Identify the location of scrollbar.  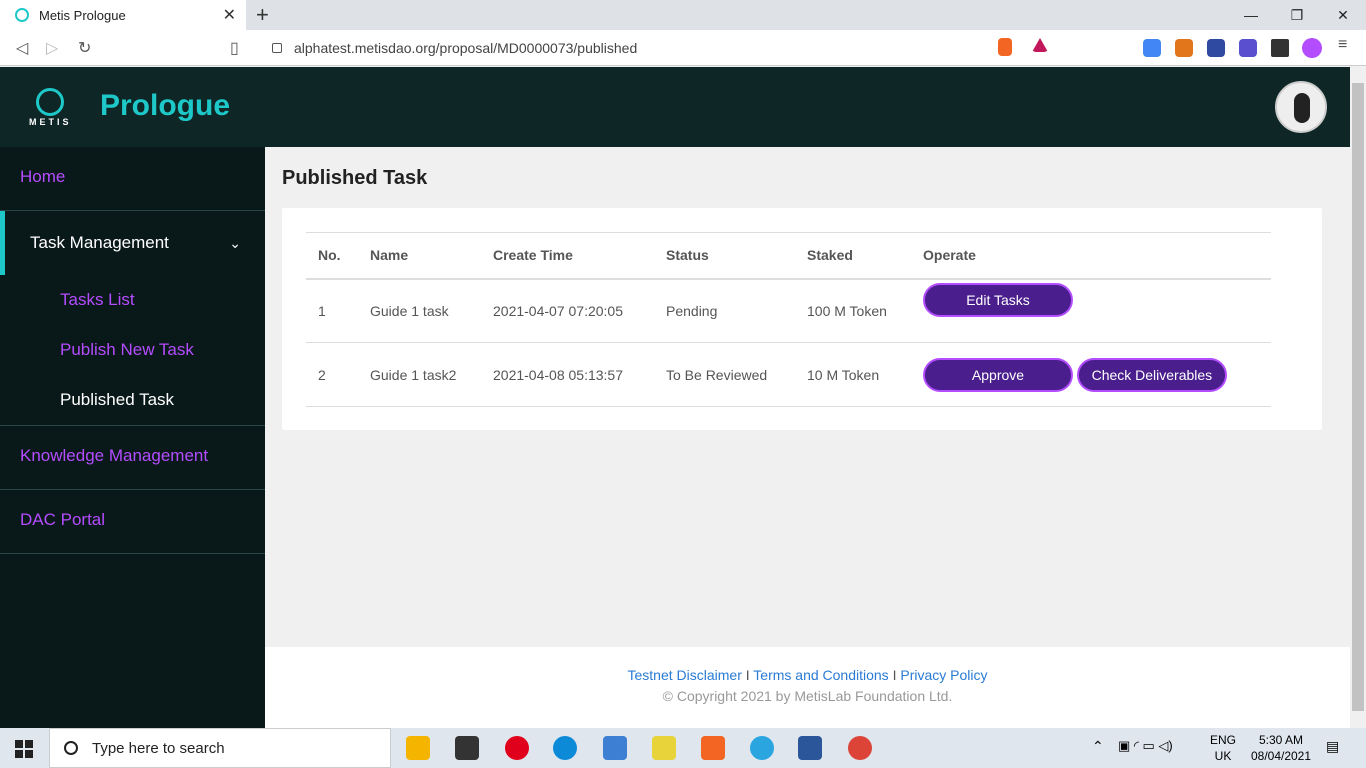
(1358, 397).